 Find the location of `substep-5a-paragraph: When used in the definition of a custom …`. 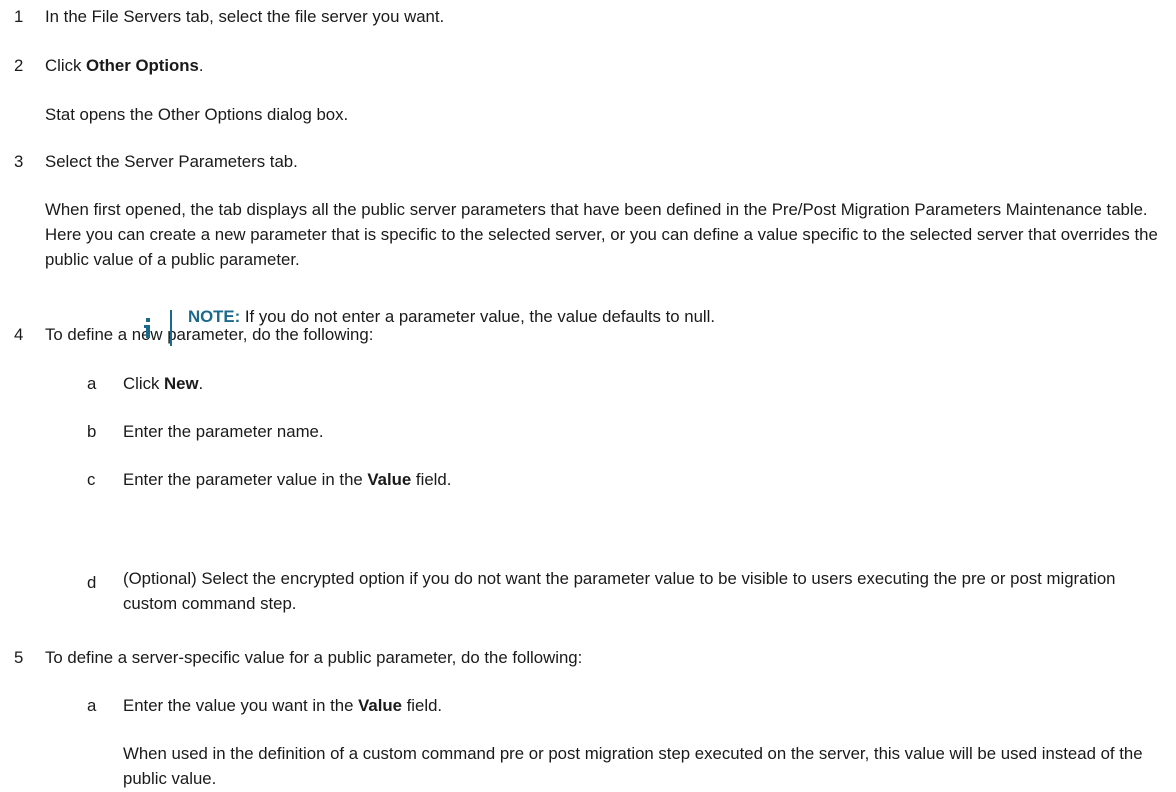

substep-5a-paragraph: When used in the definition of a custom … is located at coordinates (633, 766).